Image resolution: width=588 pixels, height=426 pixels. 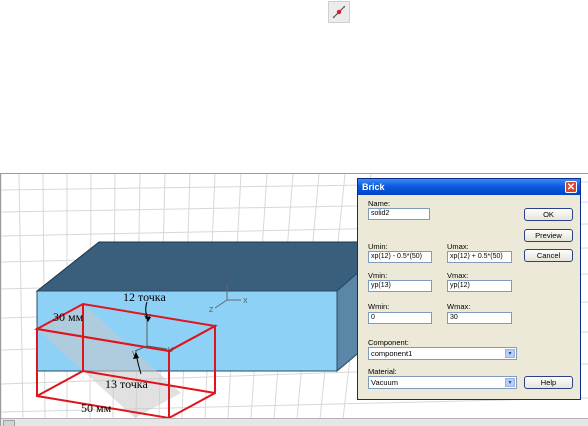 What do you see at coordinates (442, 353) in the screenshot?
I see `component-select: component1 ▾` at bounding box center [442, 353].